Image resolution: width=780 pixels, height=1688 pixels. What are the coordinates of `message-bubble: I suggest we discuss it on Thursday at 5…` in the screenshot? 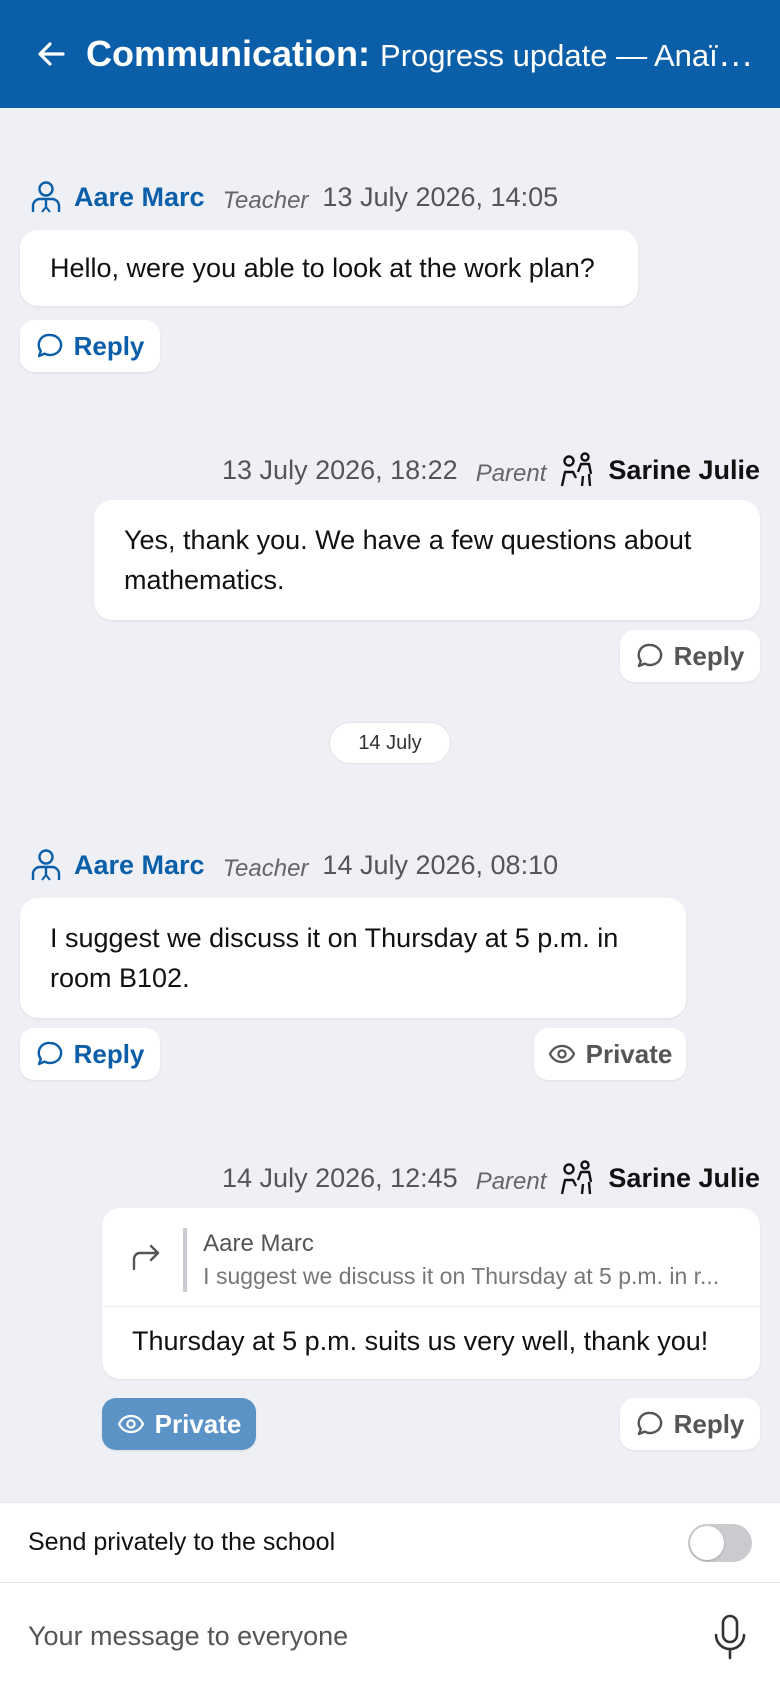 It's located at (353, 958).